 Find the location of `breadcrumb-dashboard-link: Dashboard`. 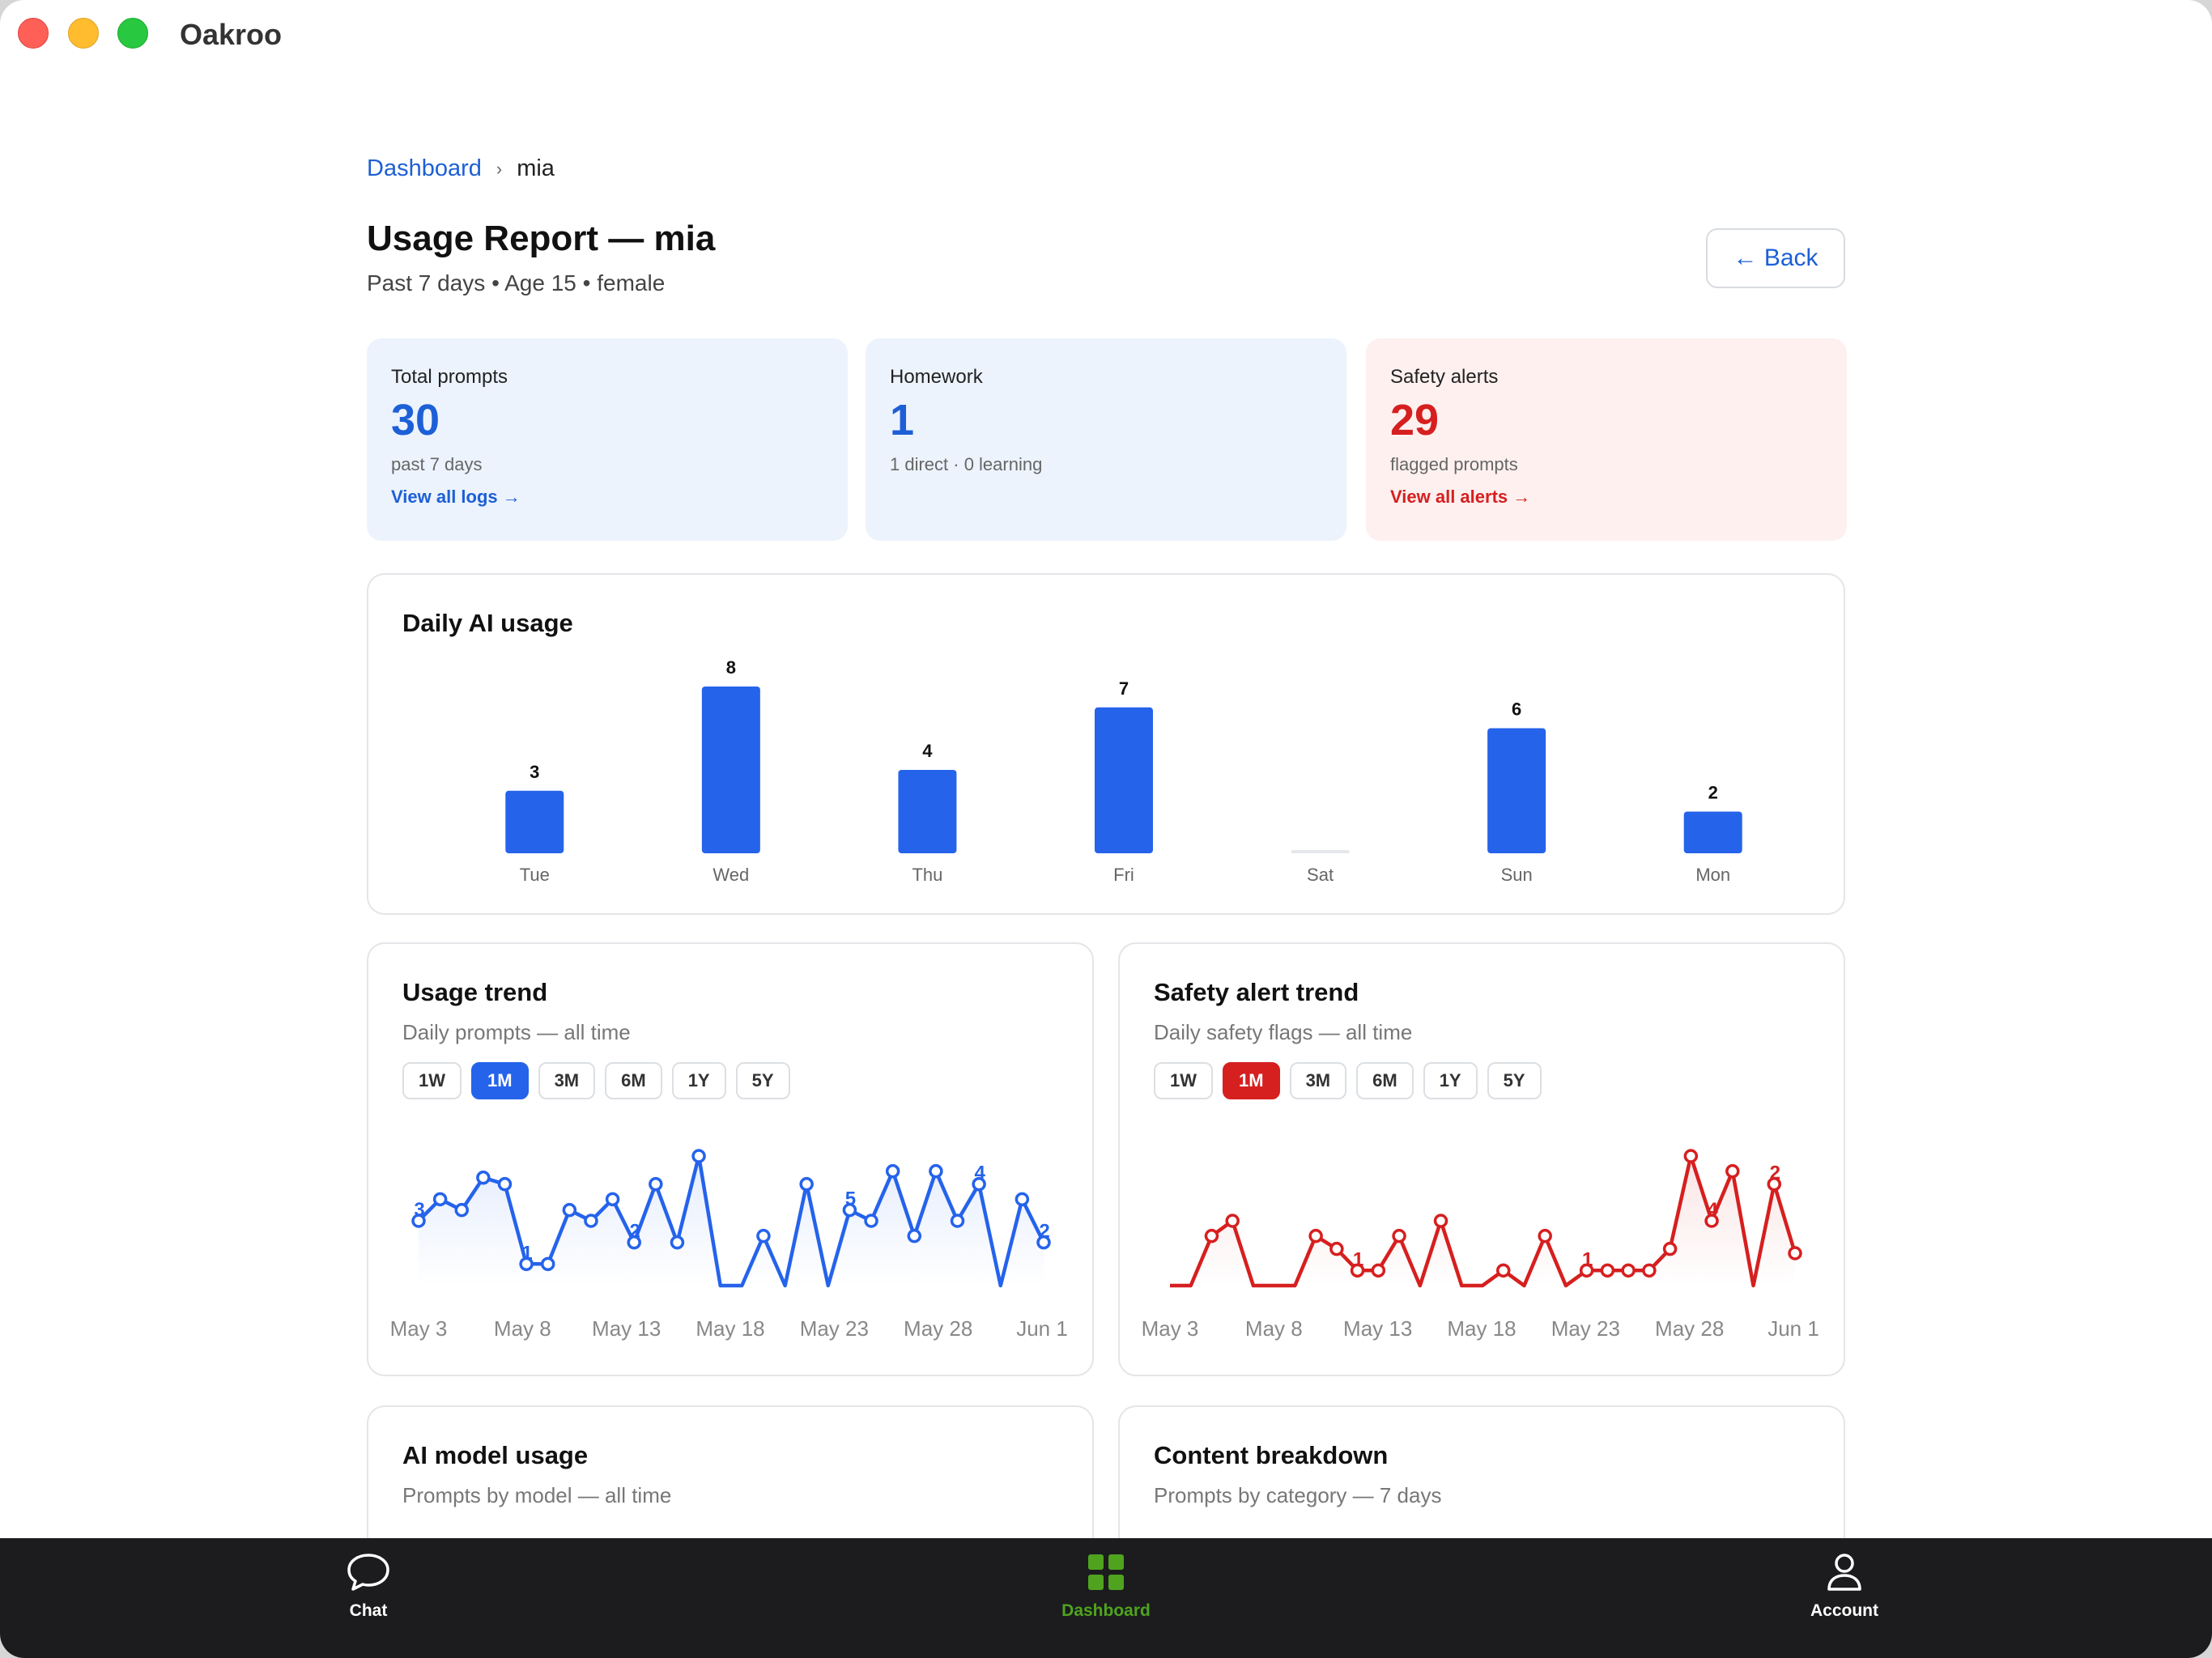

breadcrumb-dashboard-link: Dashboard is located at coordinates (425, 168).